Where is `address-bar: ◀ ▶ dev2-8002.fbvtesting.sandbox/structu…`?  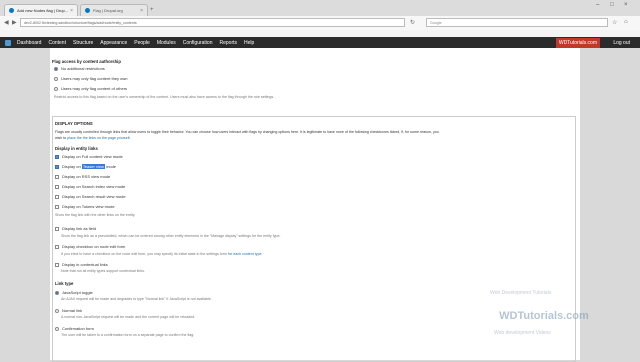 address-bar: ◀ ▶ dev2-8002.fbvtesting.sandbox/structu… is located at coordinates (320, 23).